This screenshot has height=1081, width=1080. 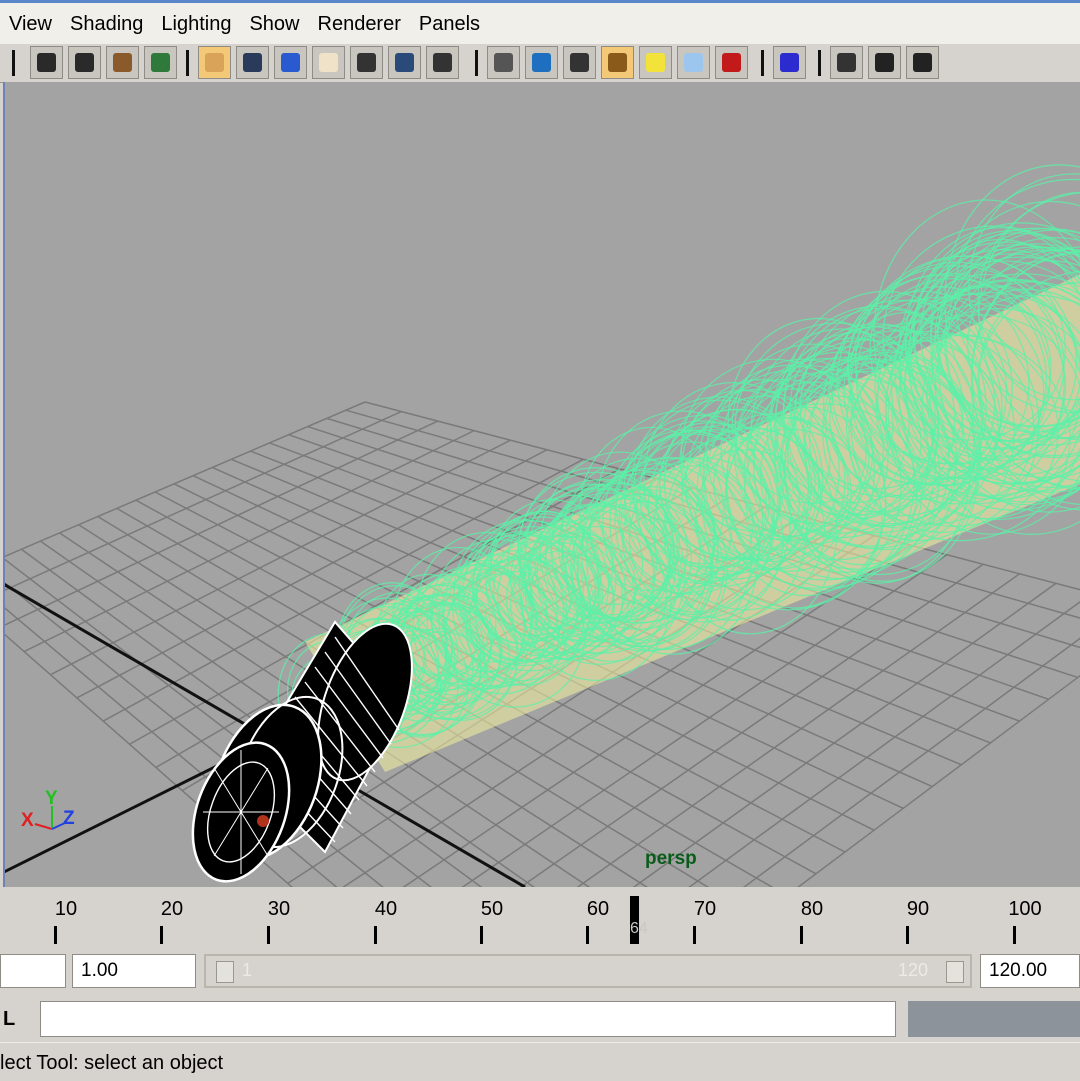 I want to click on wireframe-button, so click(x=503, y=62).